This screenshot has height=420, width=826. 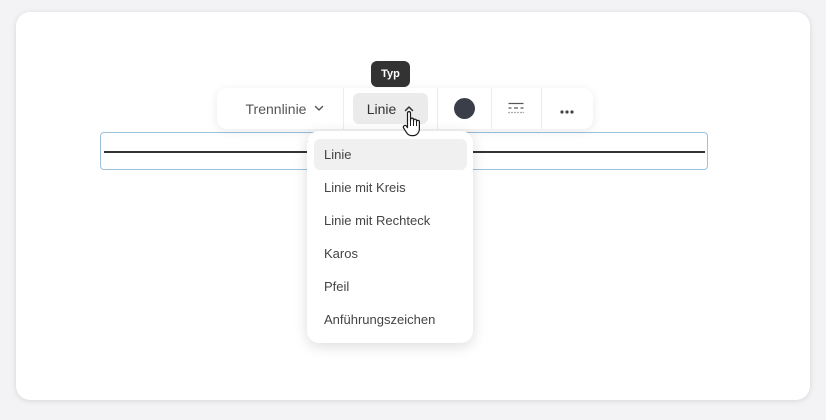 I want to click on more-horizontal-icon, so click(x=567, y=109).